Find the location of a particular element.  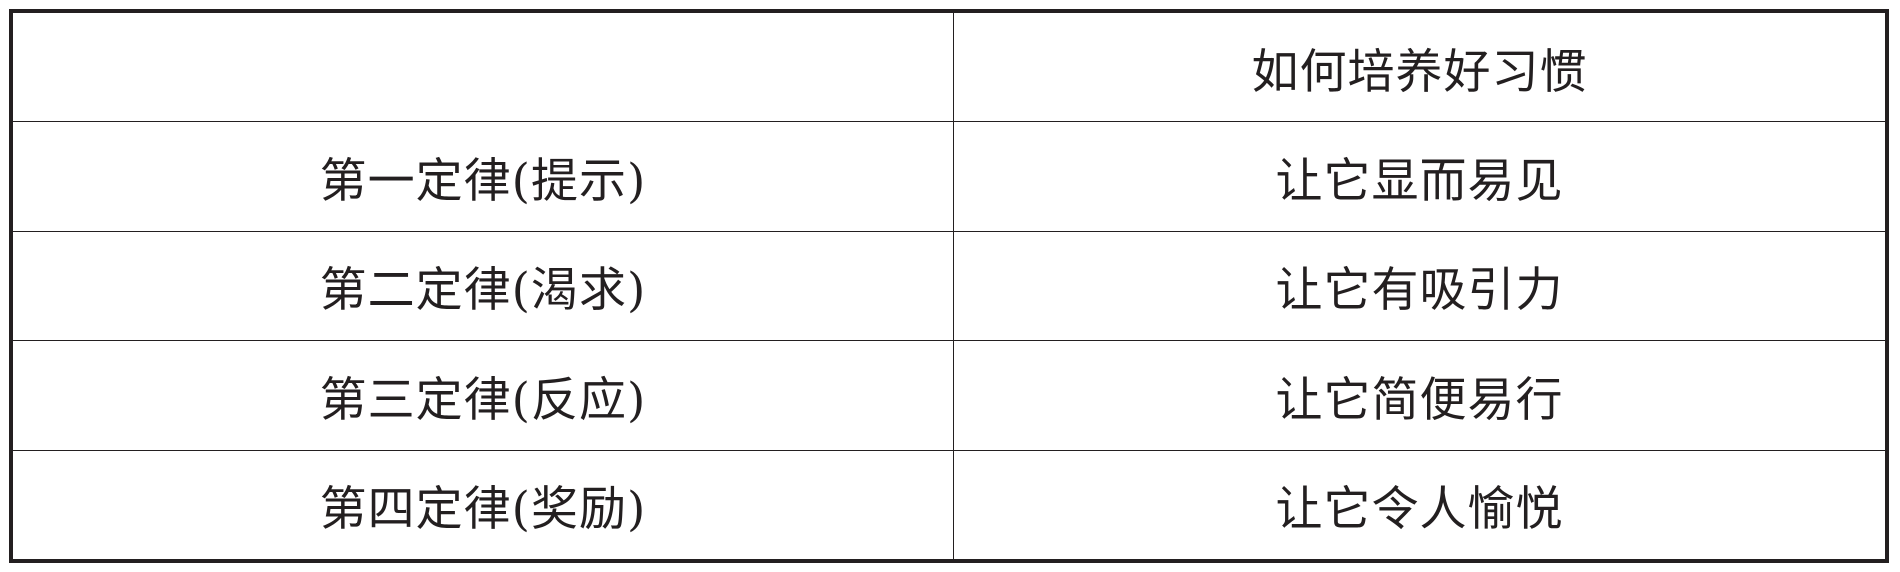

law-name-cell: 第一定律(提示) is located at coordinates (483, 176).